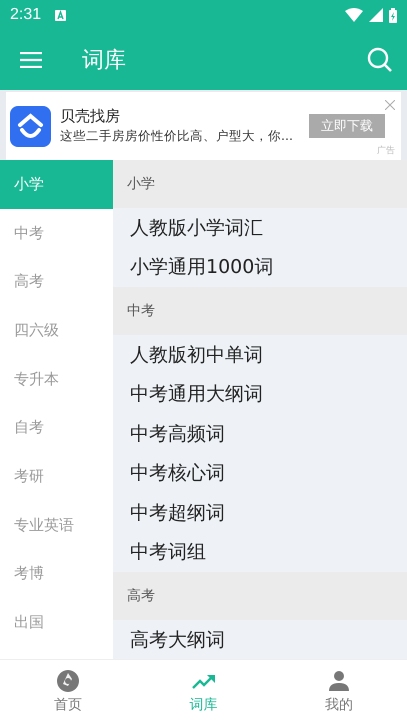 The width and height of the screenshot is (407, 723). Describe the element at coordinates (380, 60) in the screenshot. I see `search-button` at that location.